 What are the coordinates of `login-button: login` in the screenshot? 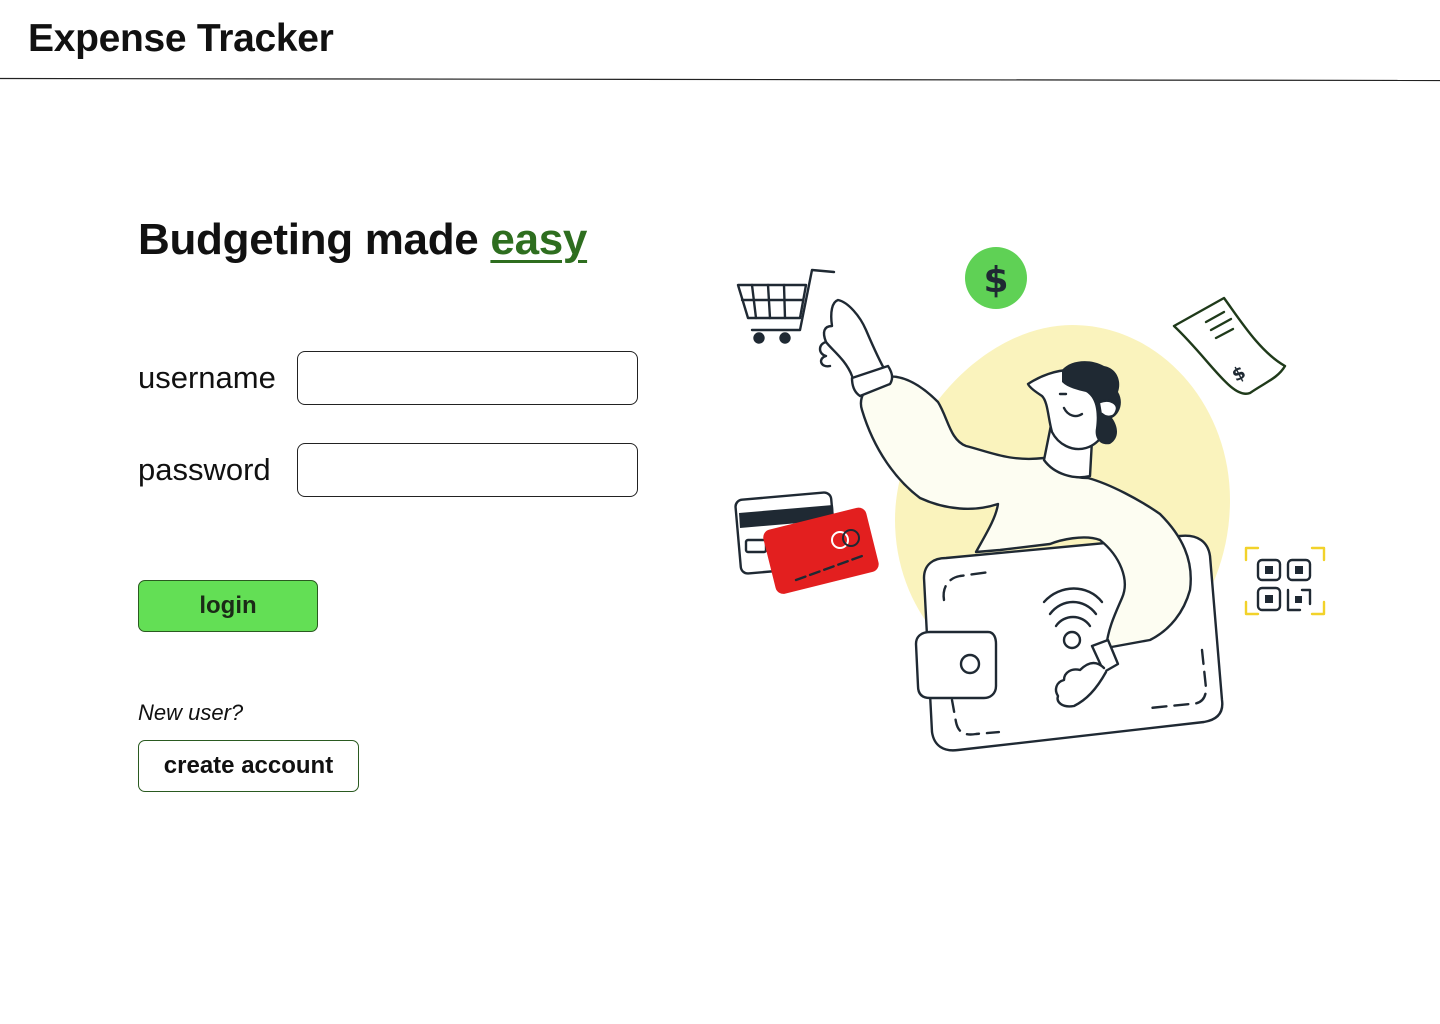 It's located at (228, 606).